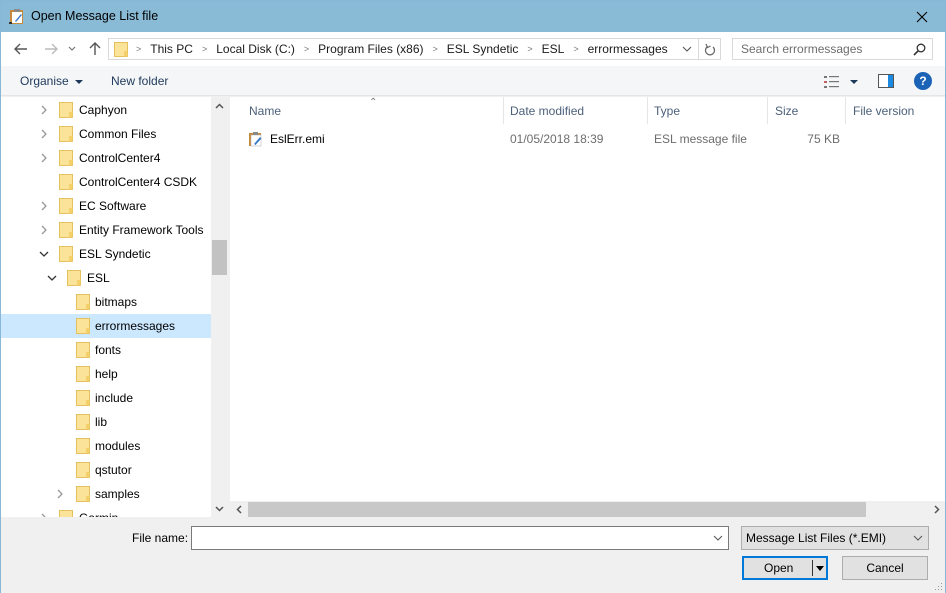 This screenshot has width=946, height=593. Describe the element at coordinates (843, 82) in the screenshot. I see `change-view-button` at that location.